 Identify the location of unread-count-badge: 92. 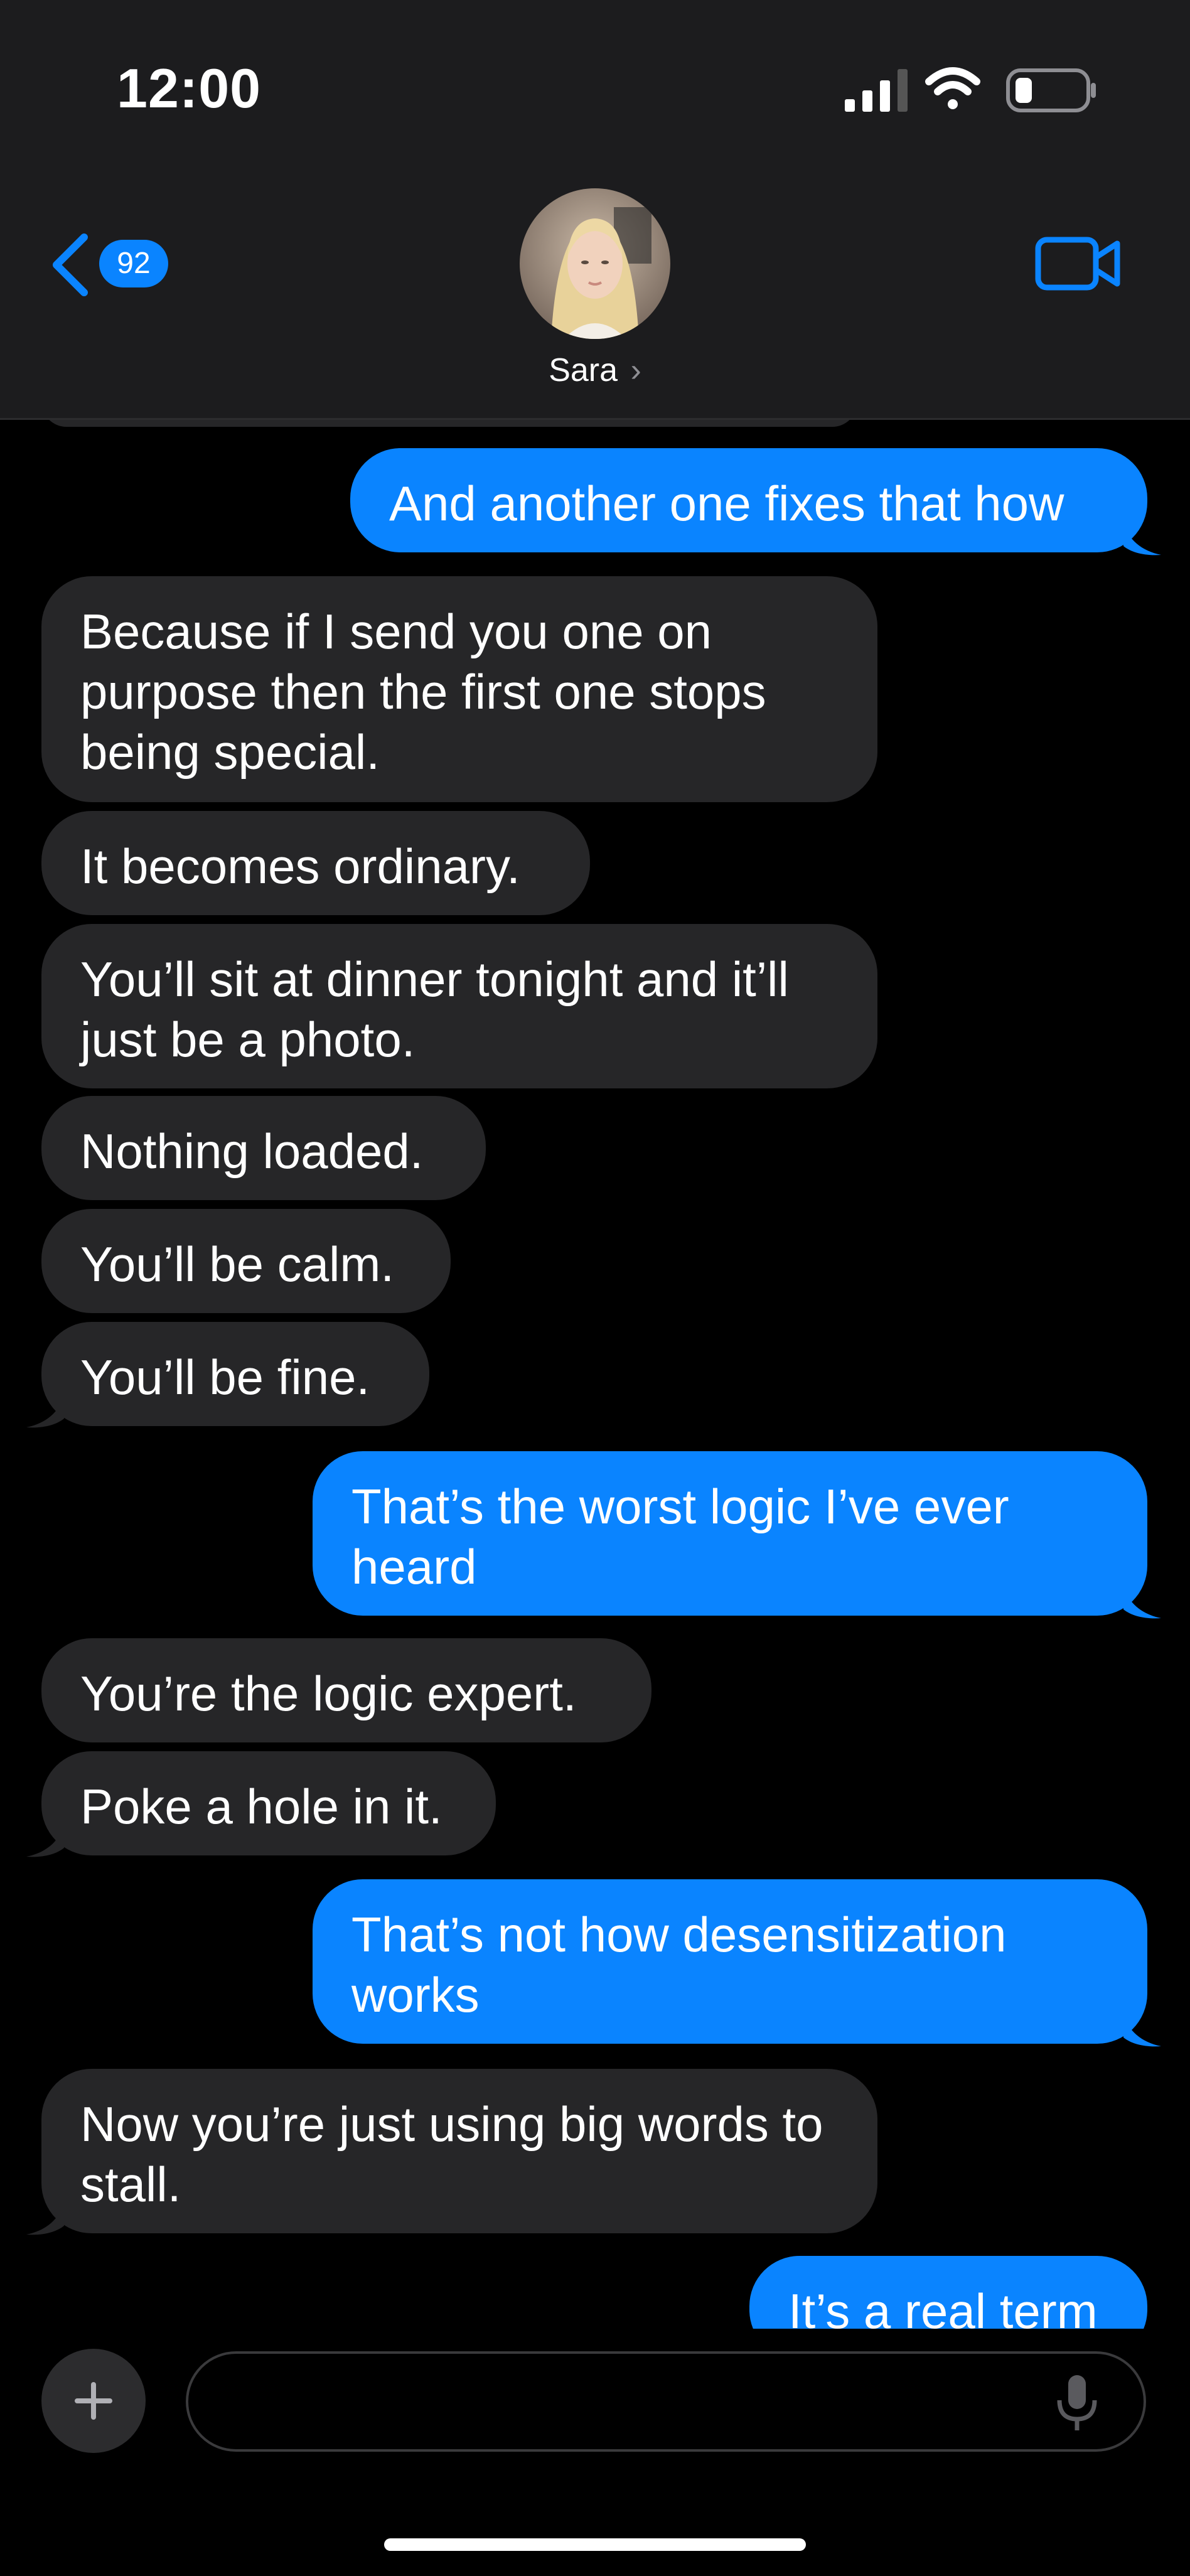
(133, 263).